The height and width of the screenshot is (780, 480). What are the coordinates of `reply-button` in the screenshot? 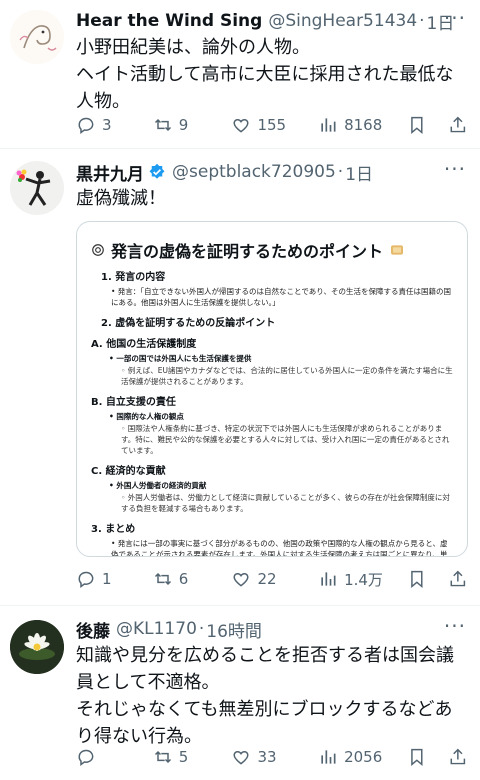 It's located at (114, 757).